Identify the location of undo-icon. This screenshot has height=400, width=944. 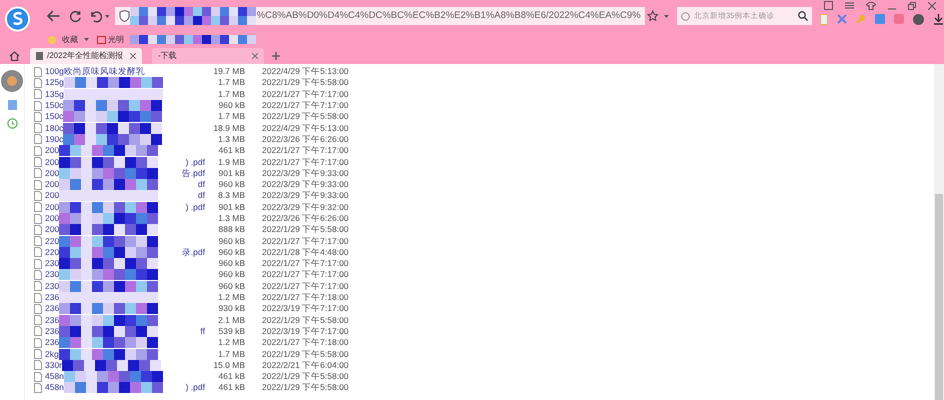
(95, 16).